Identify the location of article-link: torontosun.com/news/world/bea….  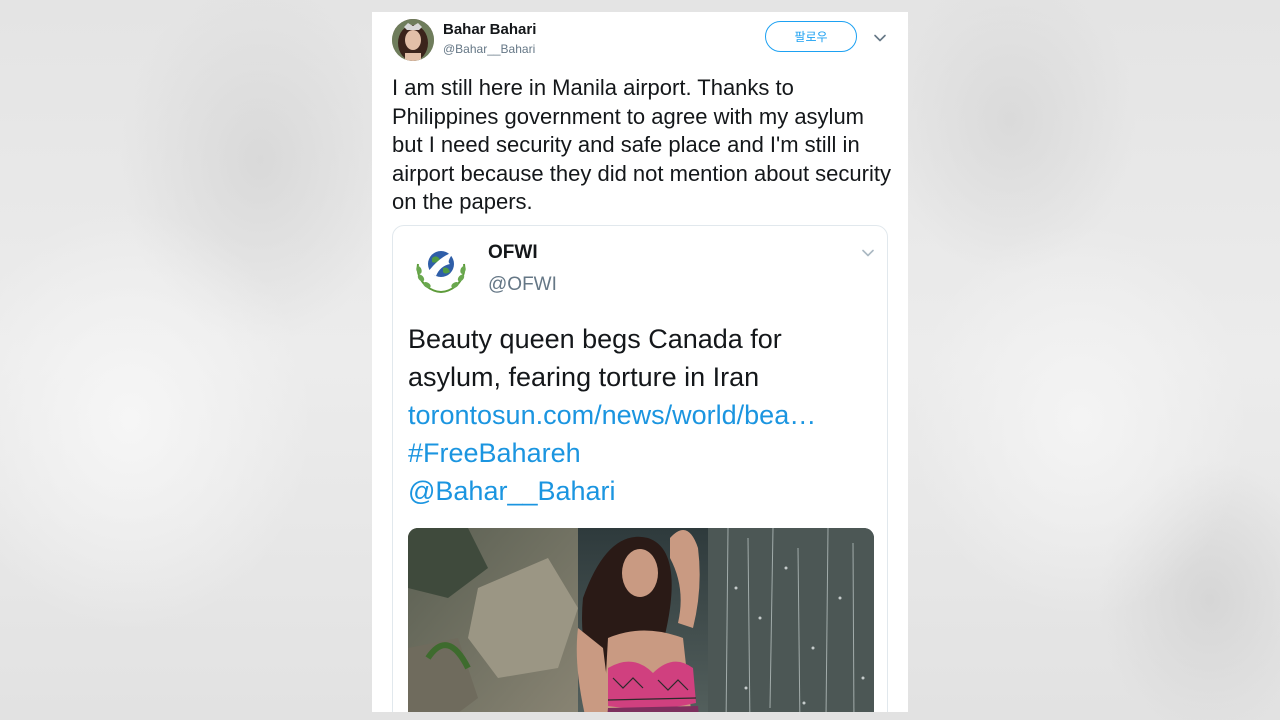
(612, 415).